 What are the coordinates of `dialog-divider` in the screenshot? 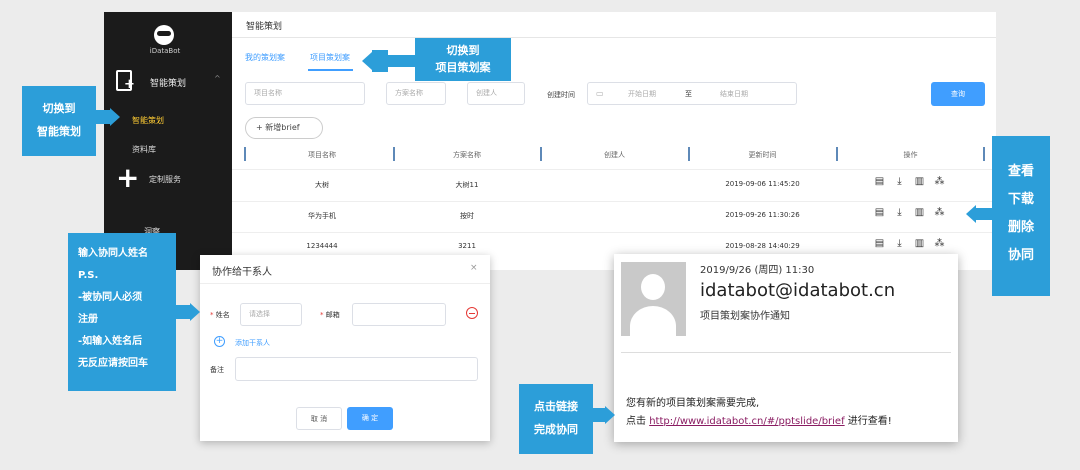 It's located at (345, 283).